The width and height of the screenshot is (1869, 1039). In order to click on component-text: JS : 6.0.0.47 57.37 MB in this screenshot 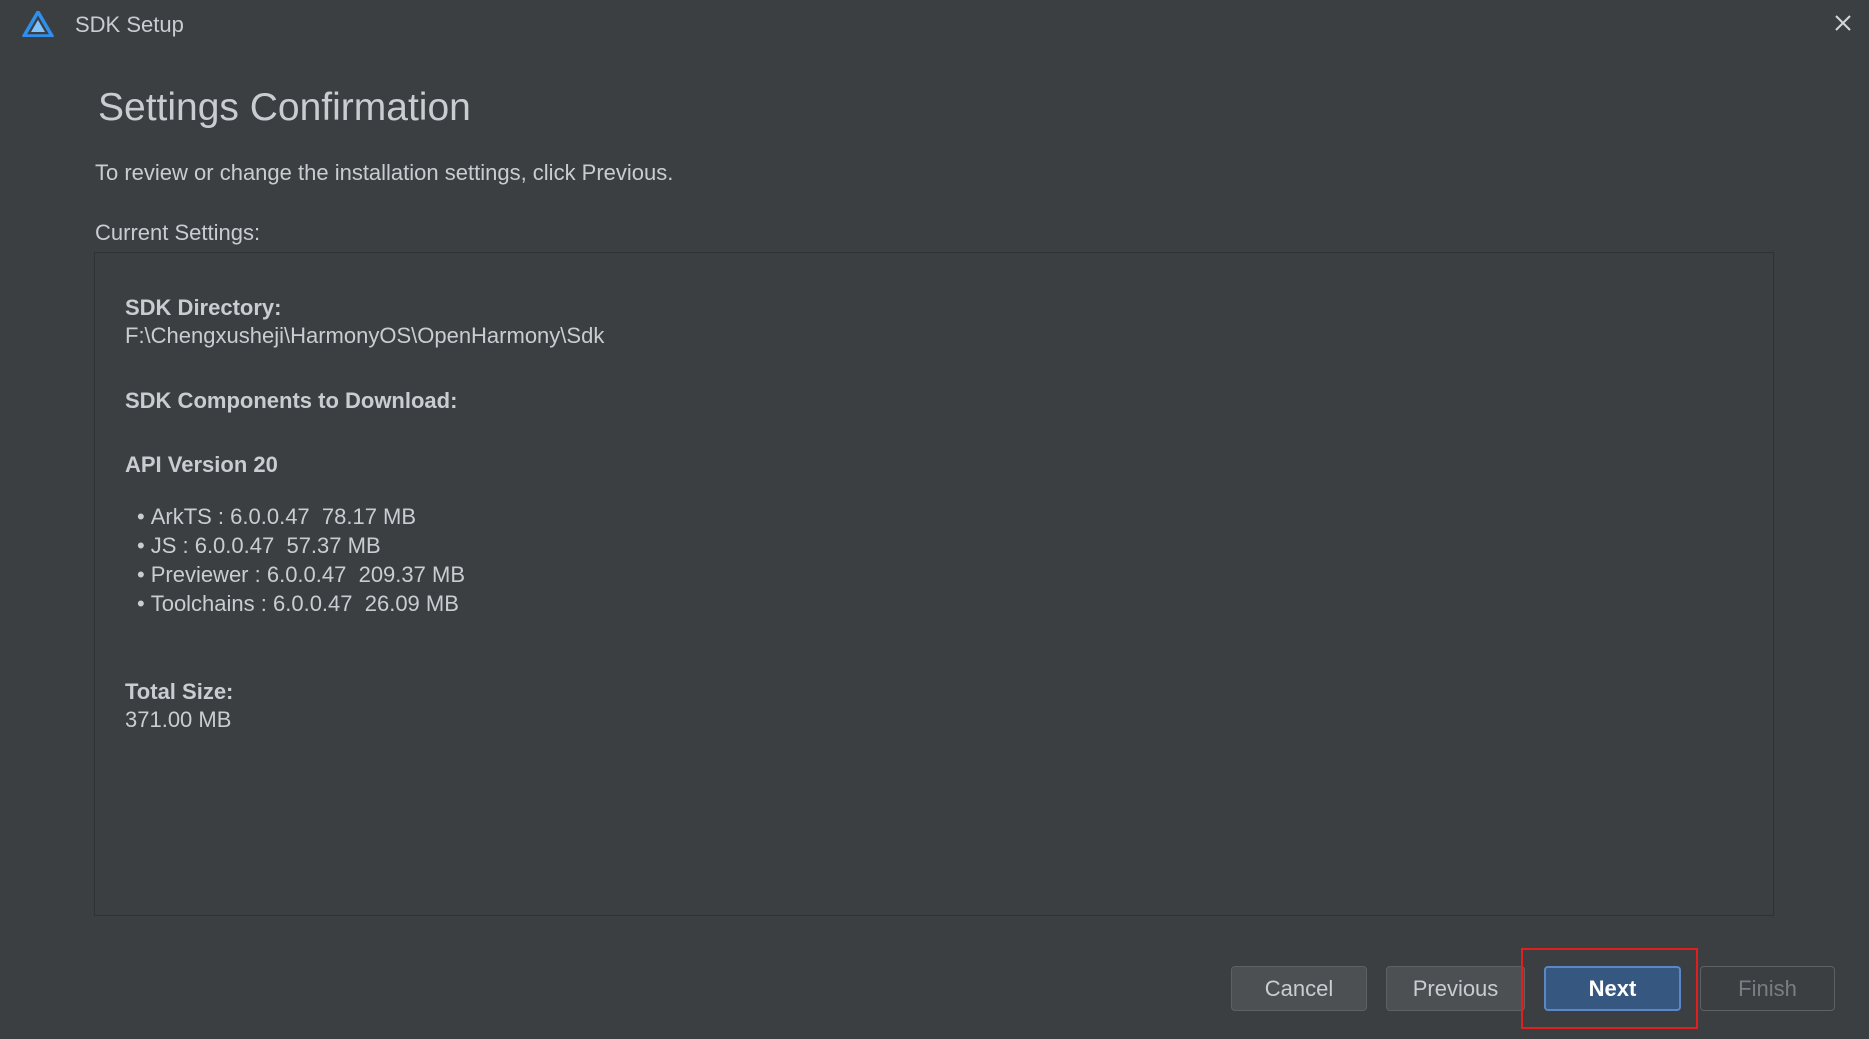, I will do `click(265, 545)`.